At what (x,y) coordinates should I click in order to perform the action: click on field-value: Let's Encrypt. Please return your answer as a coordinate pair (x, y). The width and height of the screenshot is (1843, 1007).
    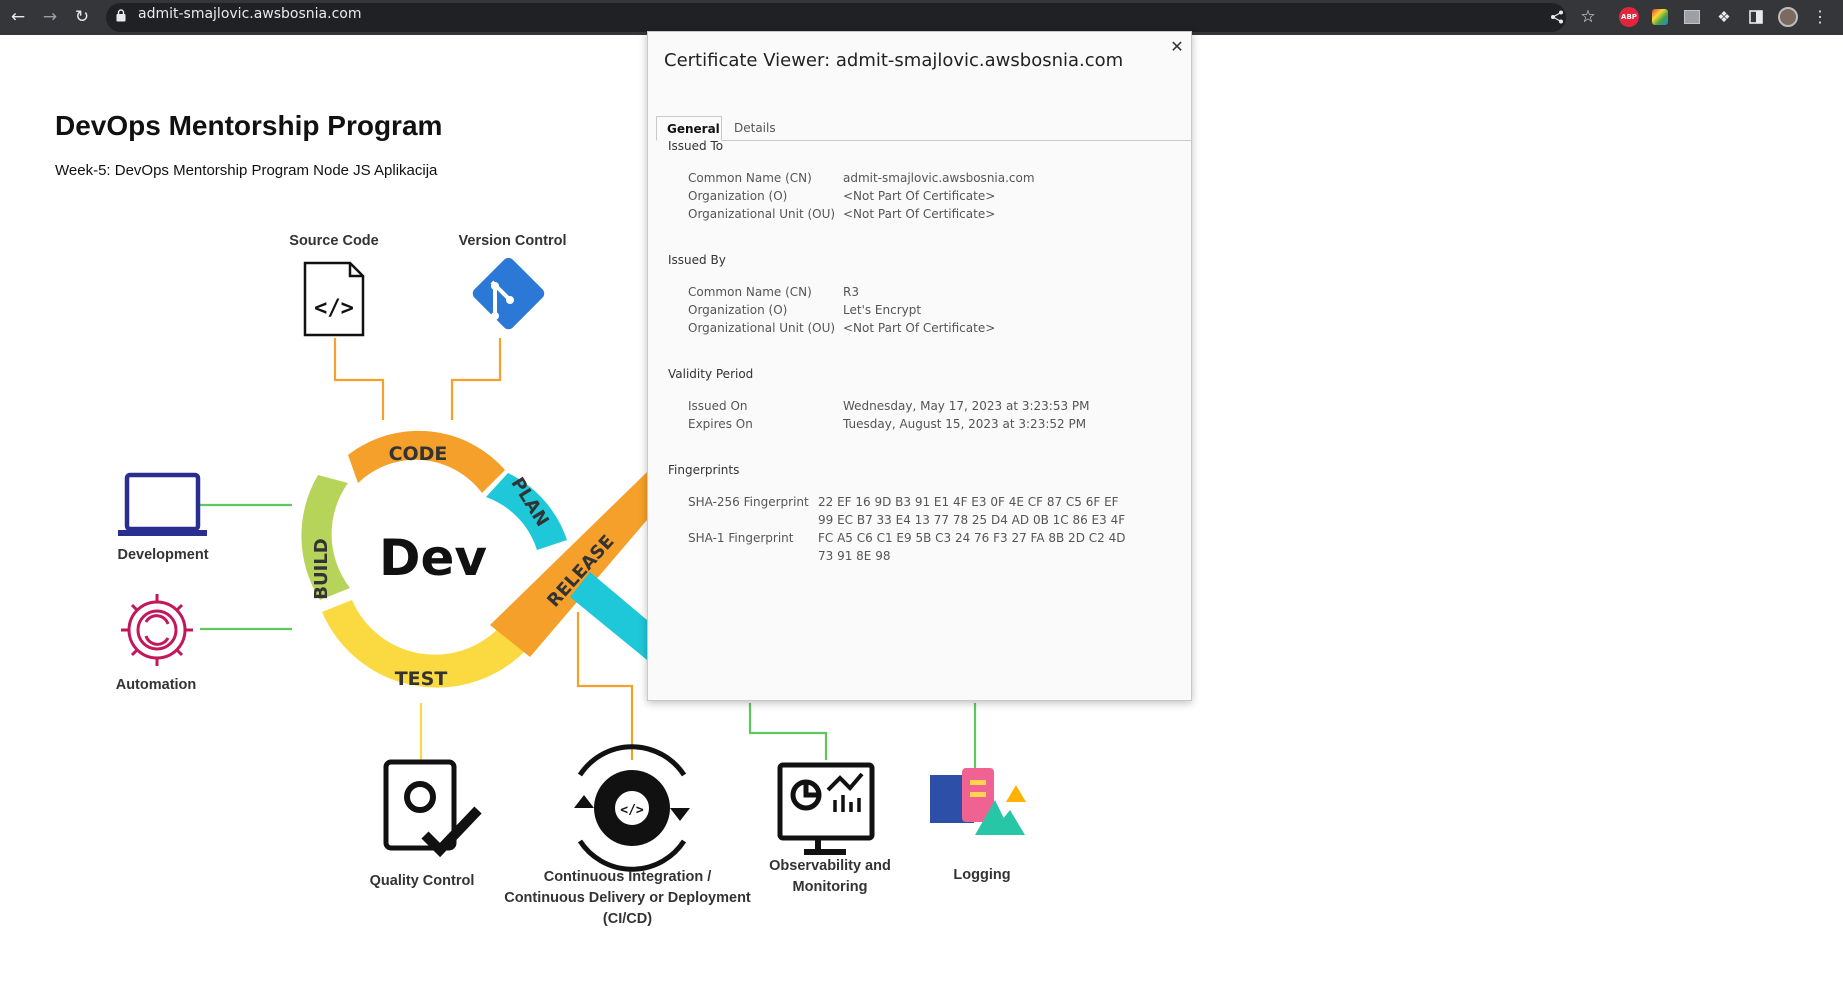
    Looking at the image, I should click on (882, 310).